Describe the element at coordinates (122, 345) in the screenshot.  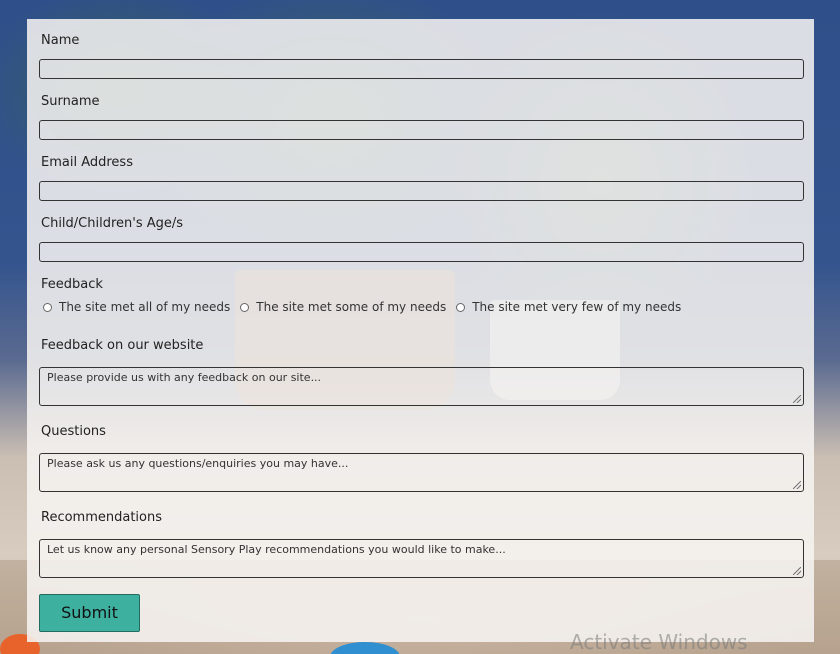
I see `website-feedback-label: Feedback on our website` at that location.